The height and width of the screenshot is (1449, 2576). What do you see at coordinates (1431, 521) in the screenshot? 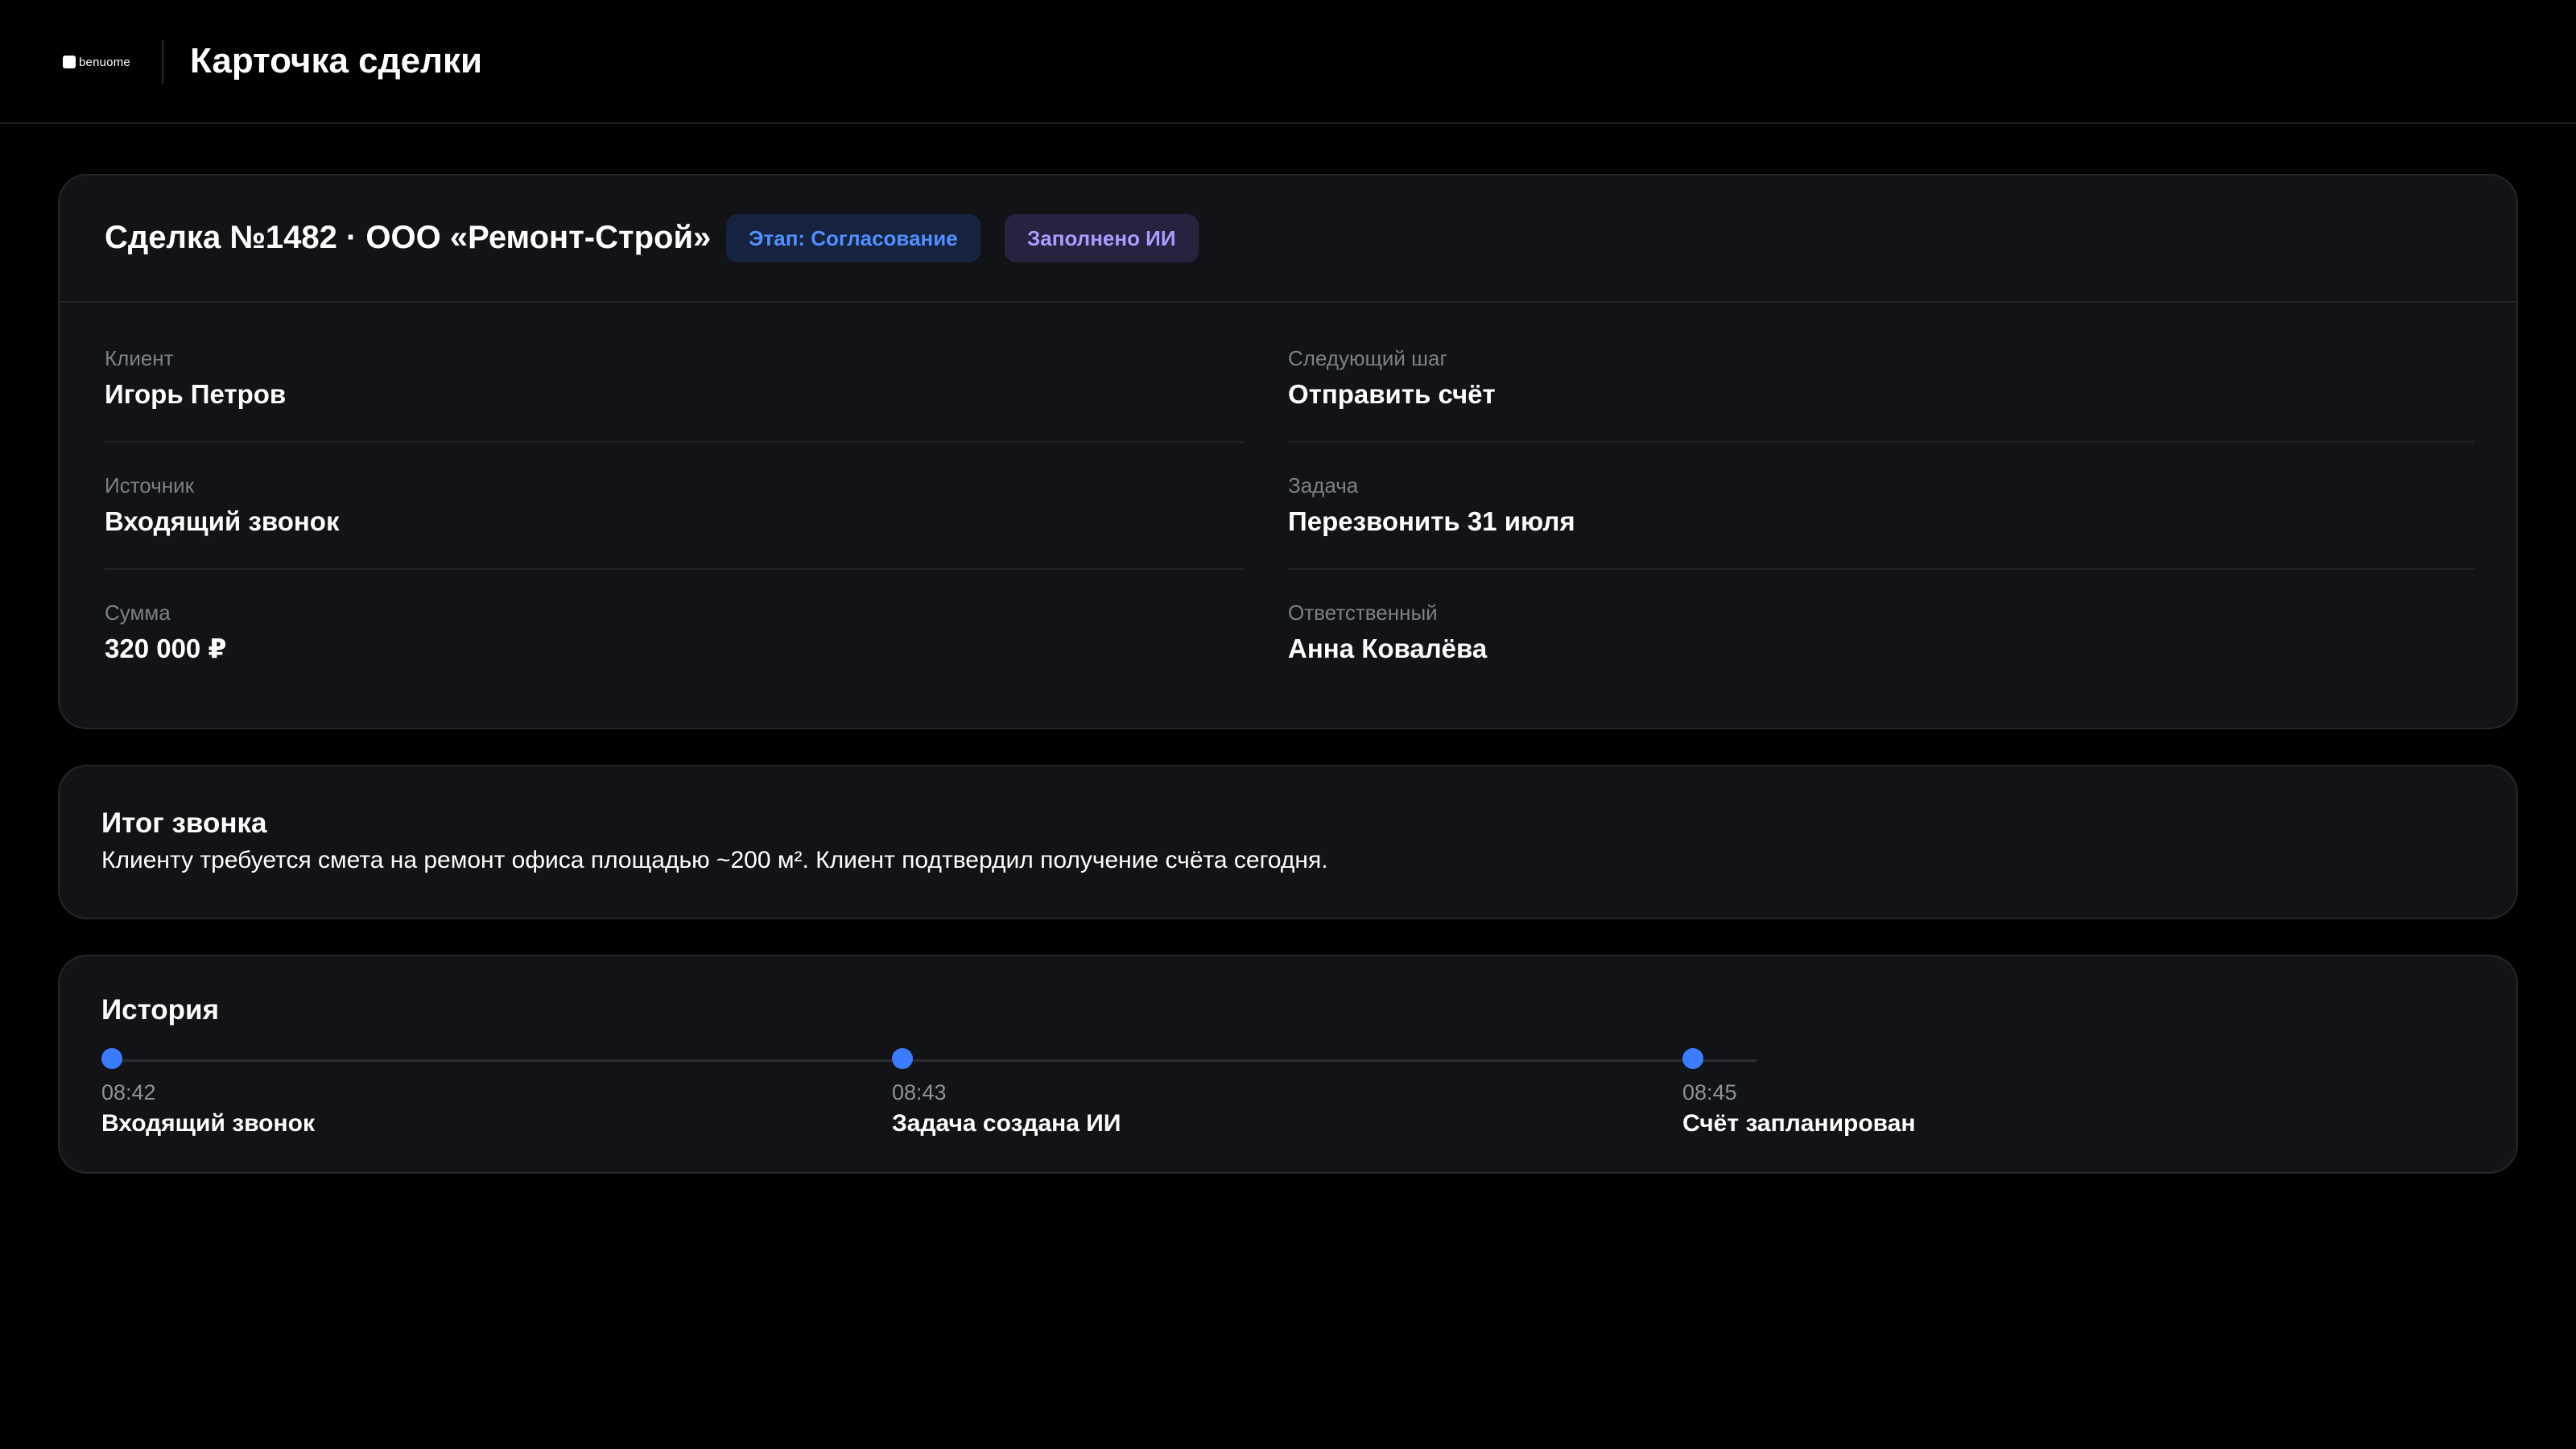
I see `field-value: Перезвонить 31 июля` at bounding box center [1431, 521].